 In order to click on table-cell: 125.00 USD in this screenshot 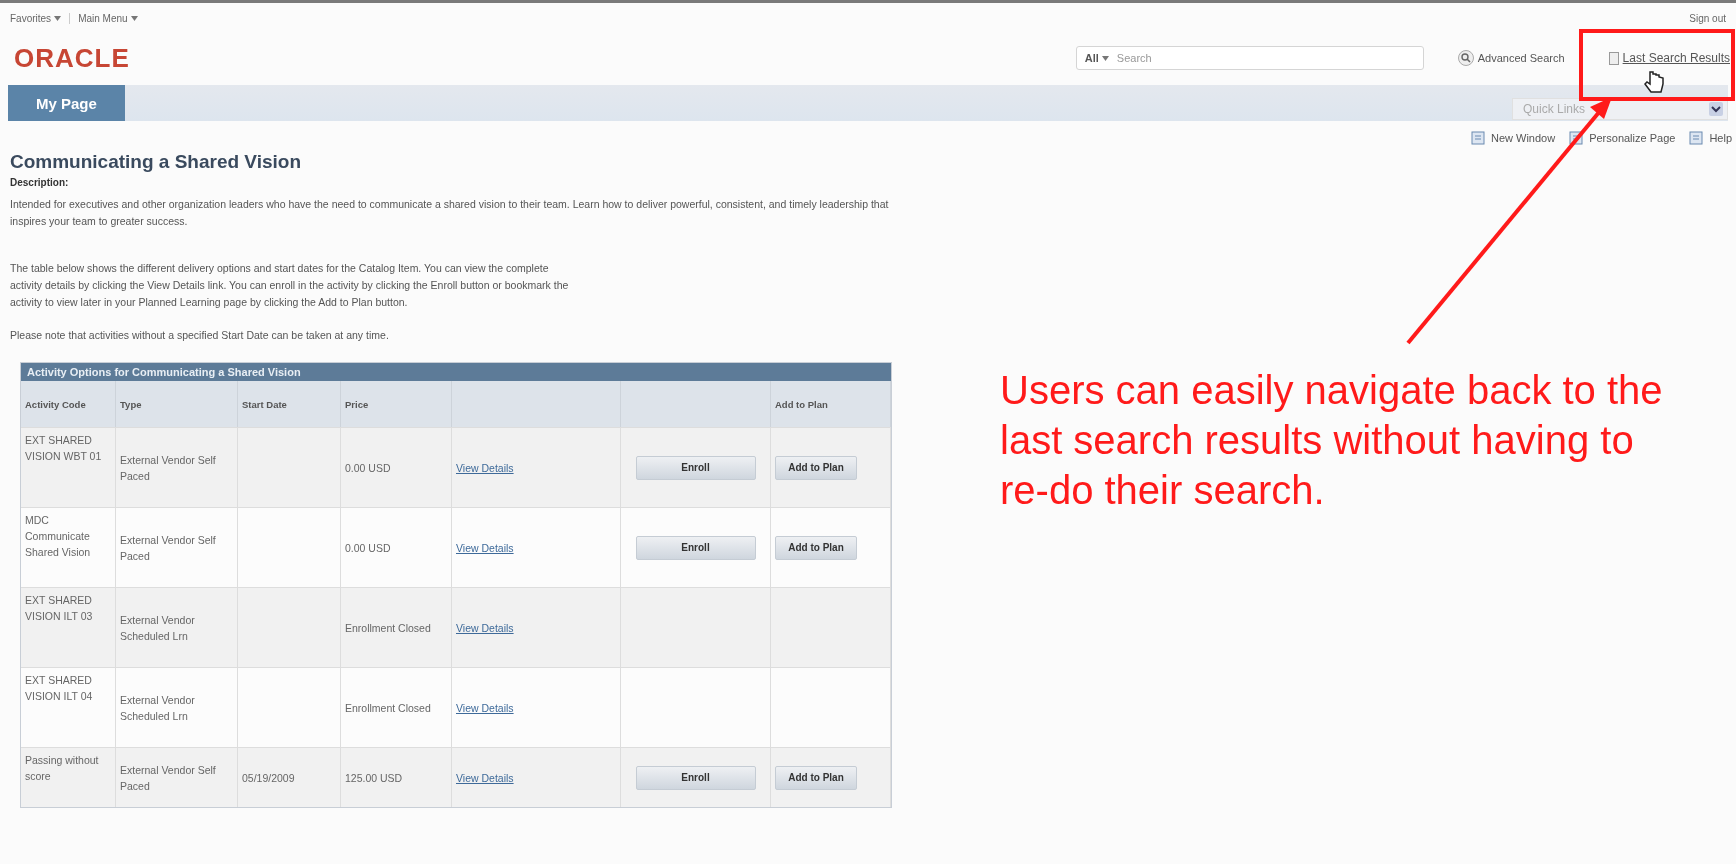, I will do `click(396, 777)`.